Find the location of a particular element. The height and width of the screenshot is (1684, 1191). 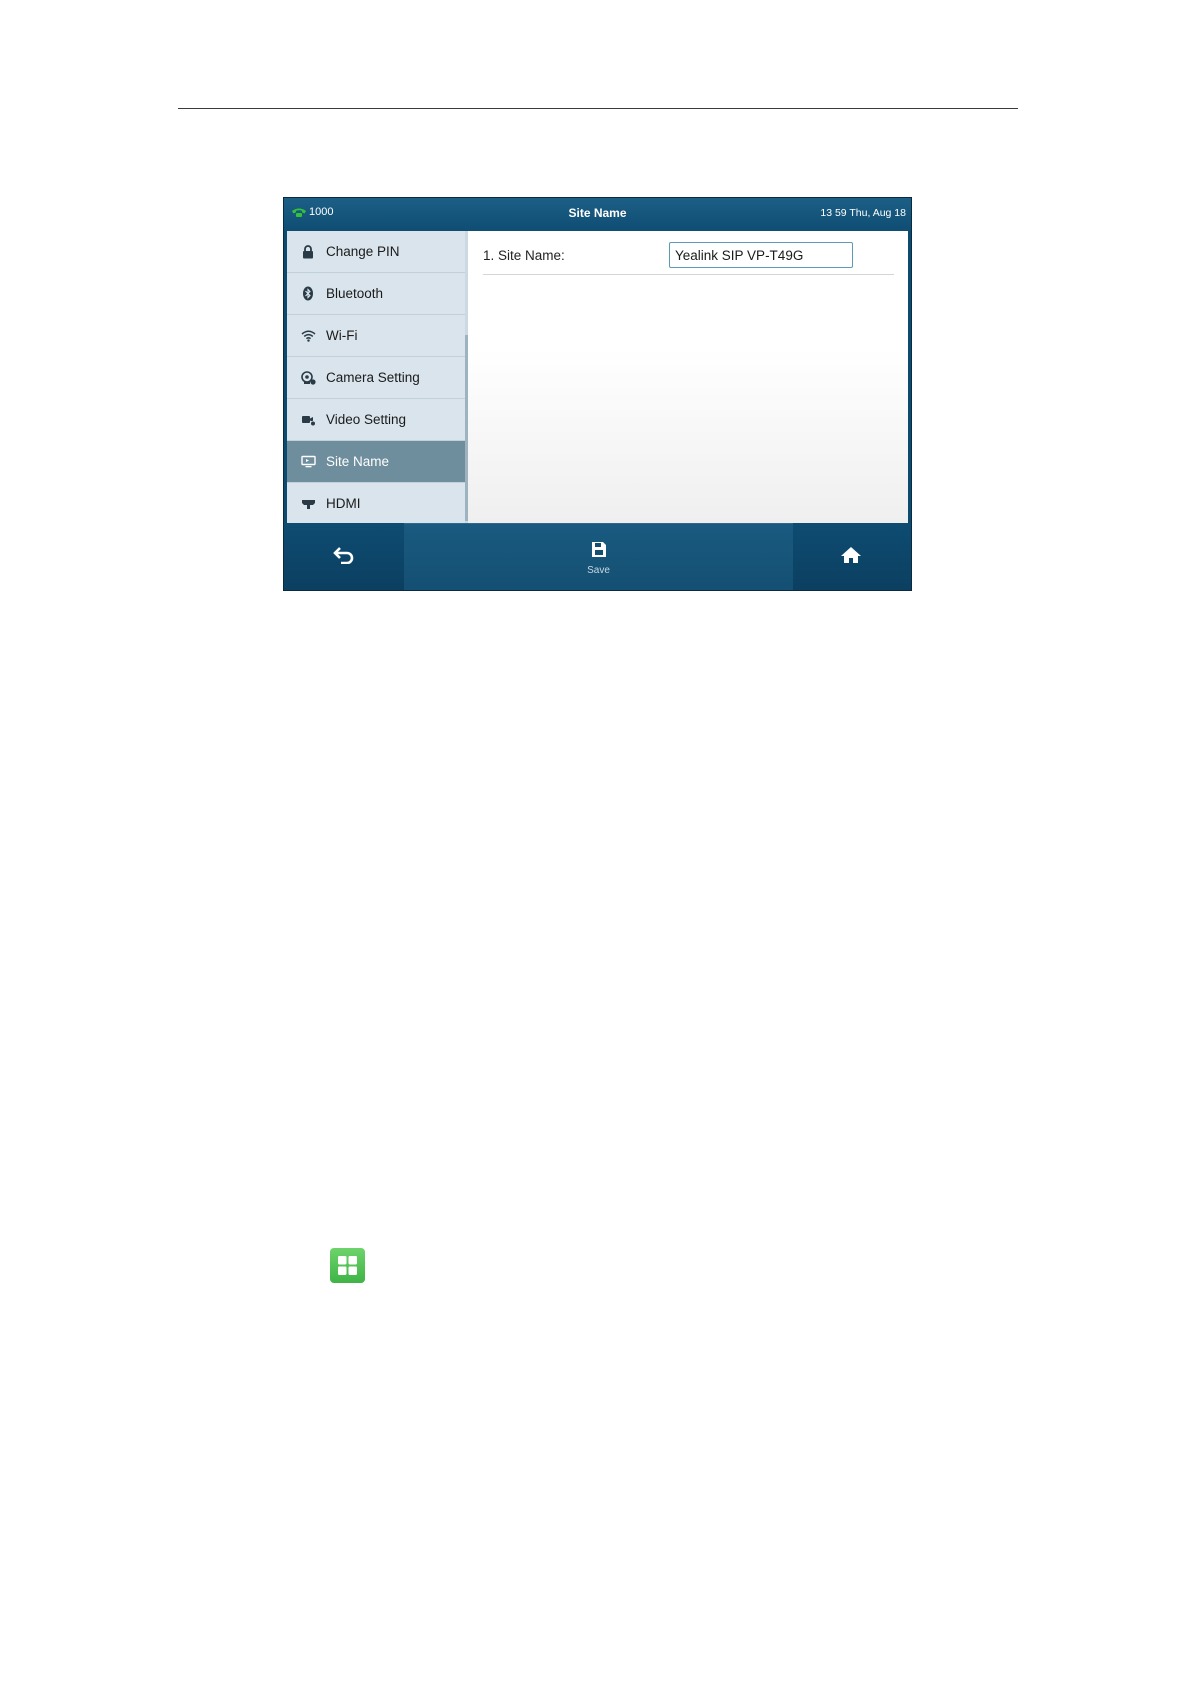

site-name-input is located at coordinates (761, 255).